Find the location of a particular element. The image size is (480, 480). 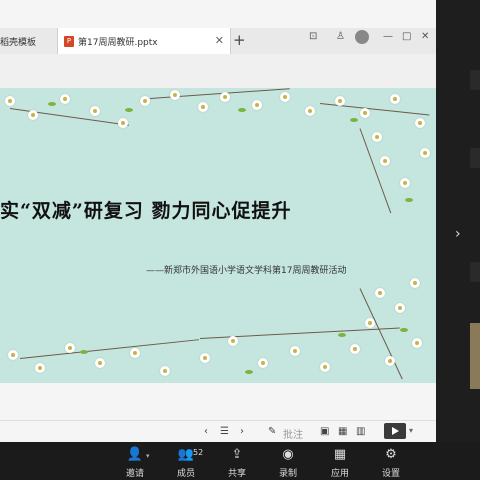

dock-label: 共享 is located at coordinates (236, 474).